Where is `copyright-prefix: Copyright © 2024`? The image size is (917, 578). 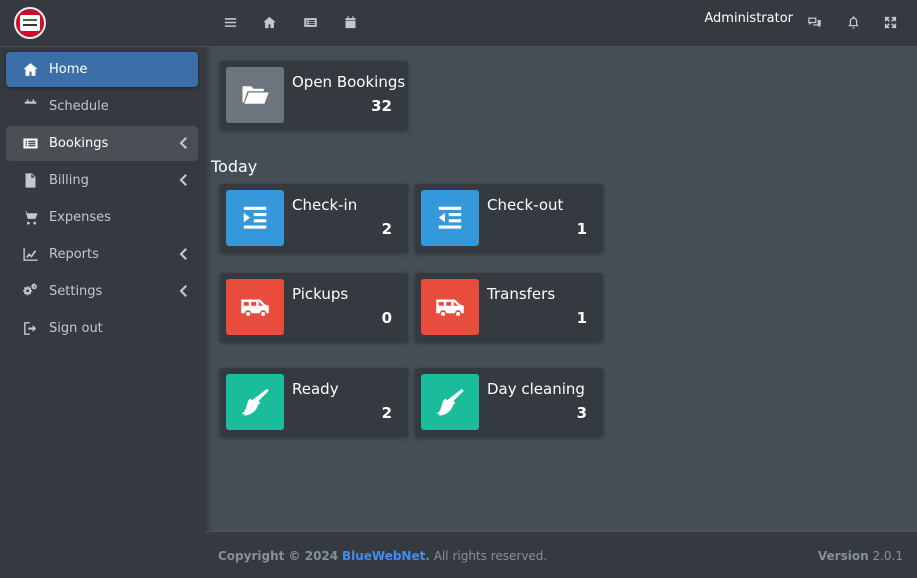 copyright-prefix: Copyright © 2024 is located at coordinates (278, 556).